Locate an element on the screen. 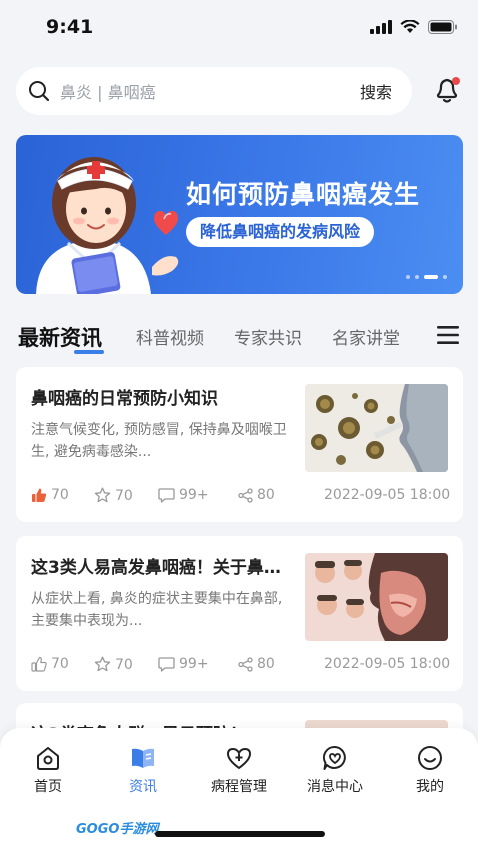  status-icons is located at coordinates (414, 27).